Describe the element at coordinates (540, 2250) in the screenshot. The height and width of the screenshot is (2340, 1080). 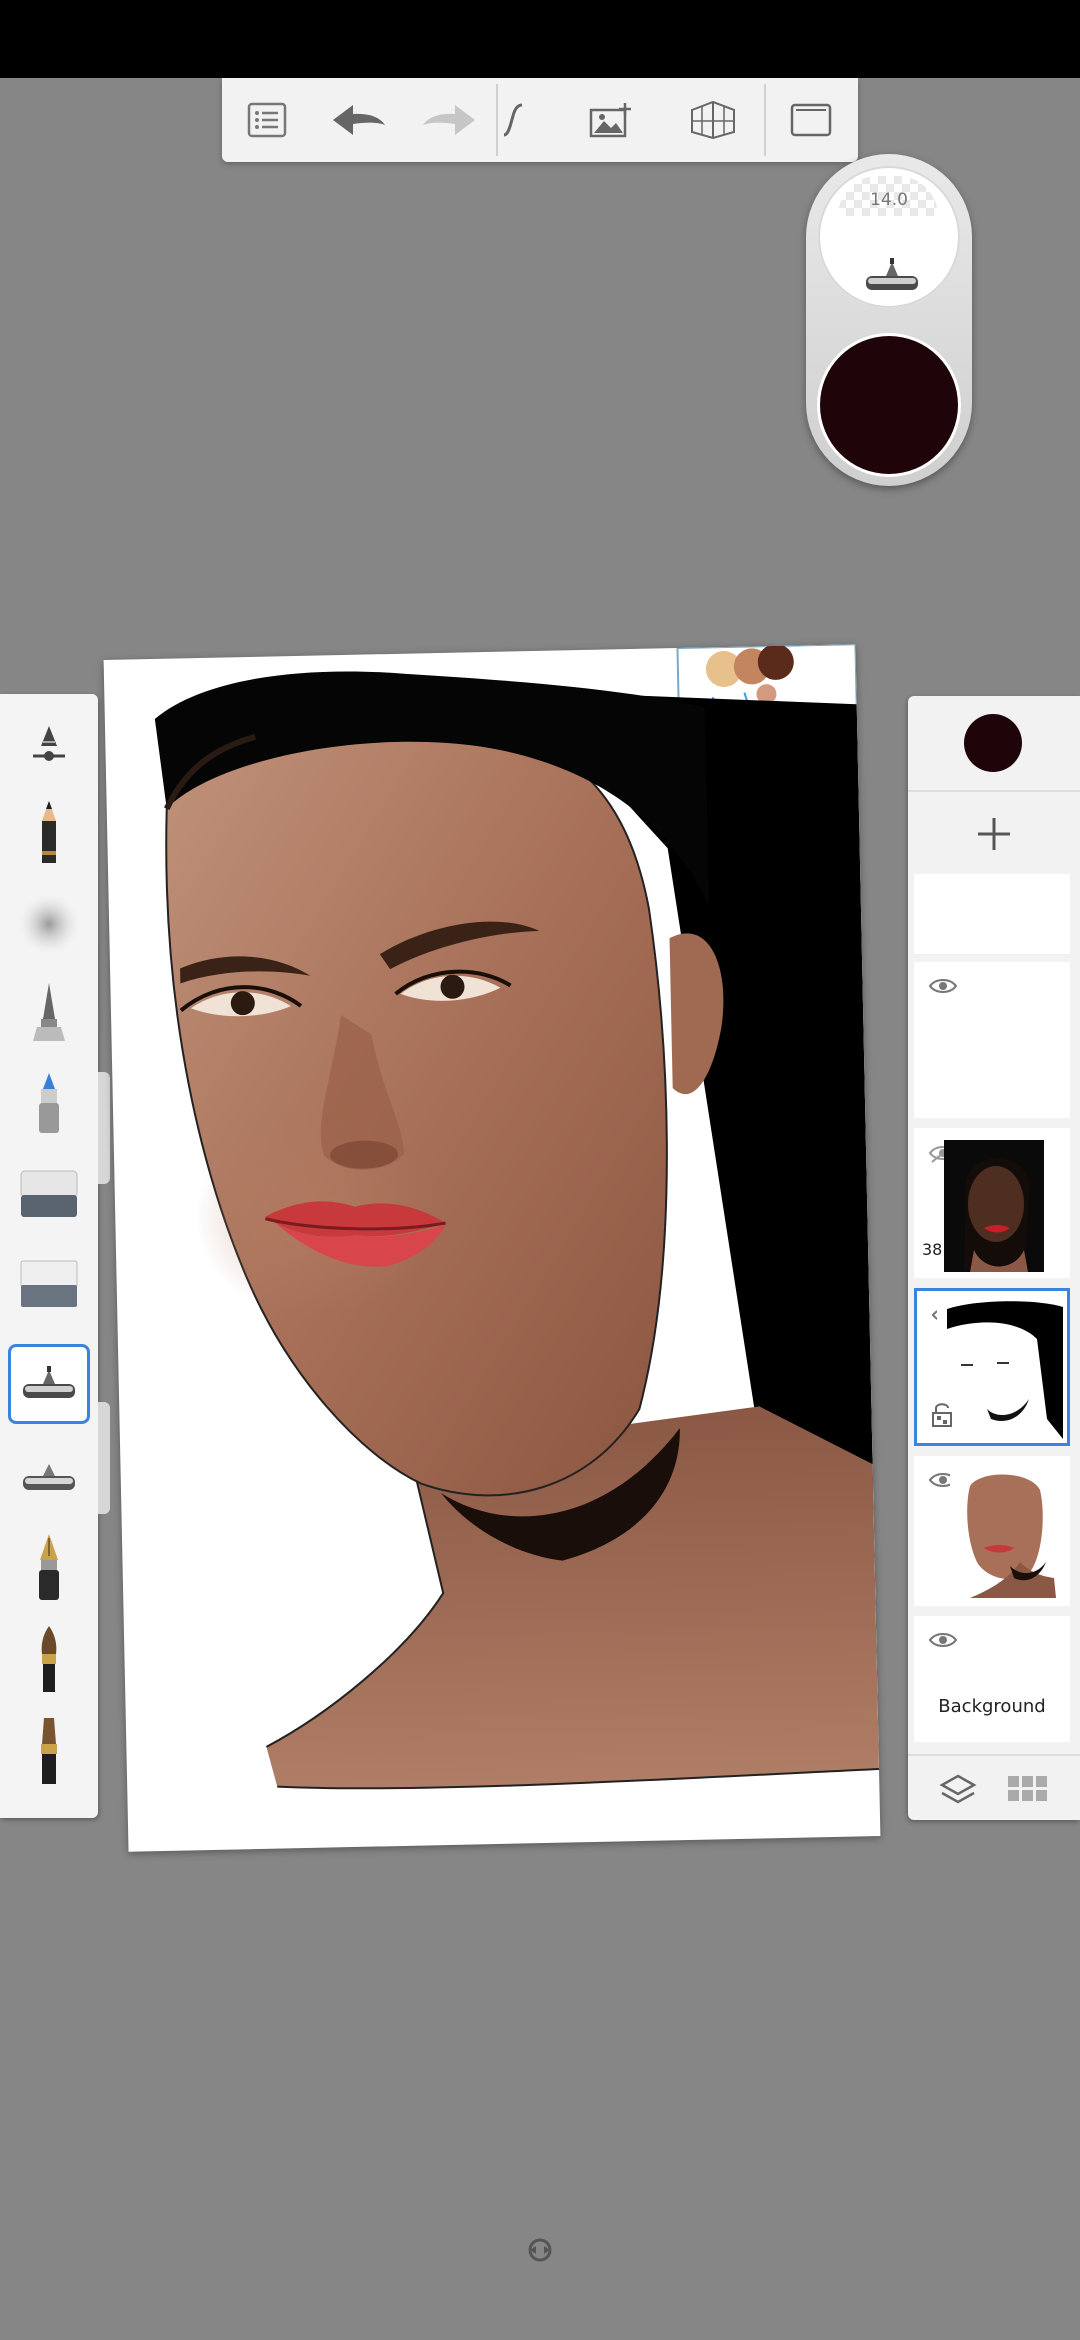
I see `canvas-reset-icon` at that location.